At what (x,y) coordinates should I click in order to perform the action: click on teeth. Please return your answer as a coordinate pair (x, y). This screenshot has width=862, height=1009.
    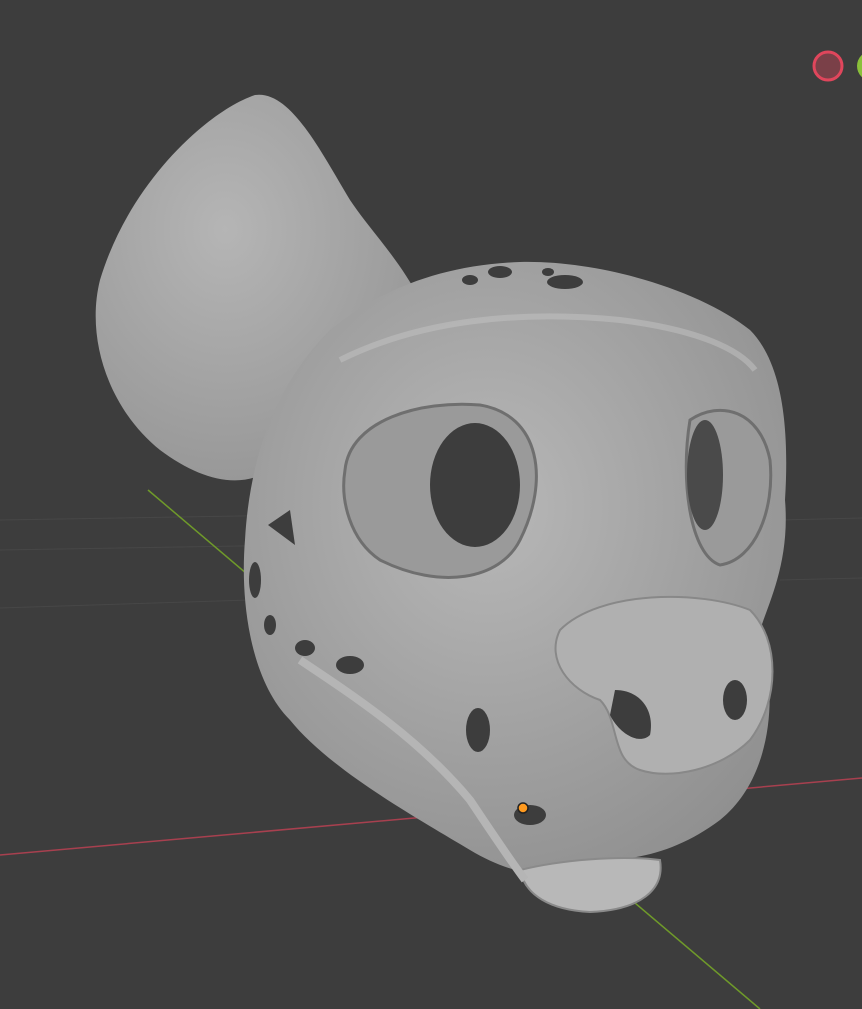
    Looking at the image, I should click on (590, 885).